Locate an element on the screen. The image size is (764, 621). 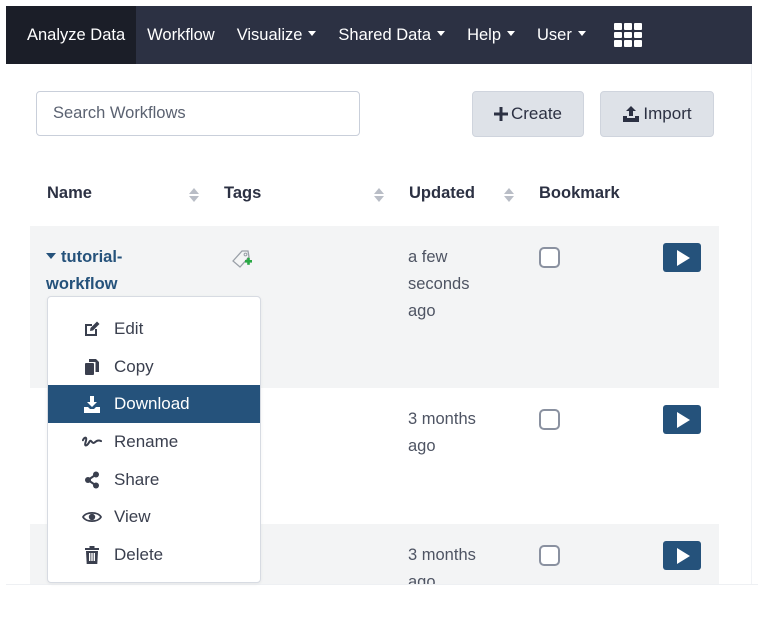
menu-item-view: View is located at coordinates (154, 517).